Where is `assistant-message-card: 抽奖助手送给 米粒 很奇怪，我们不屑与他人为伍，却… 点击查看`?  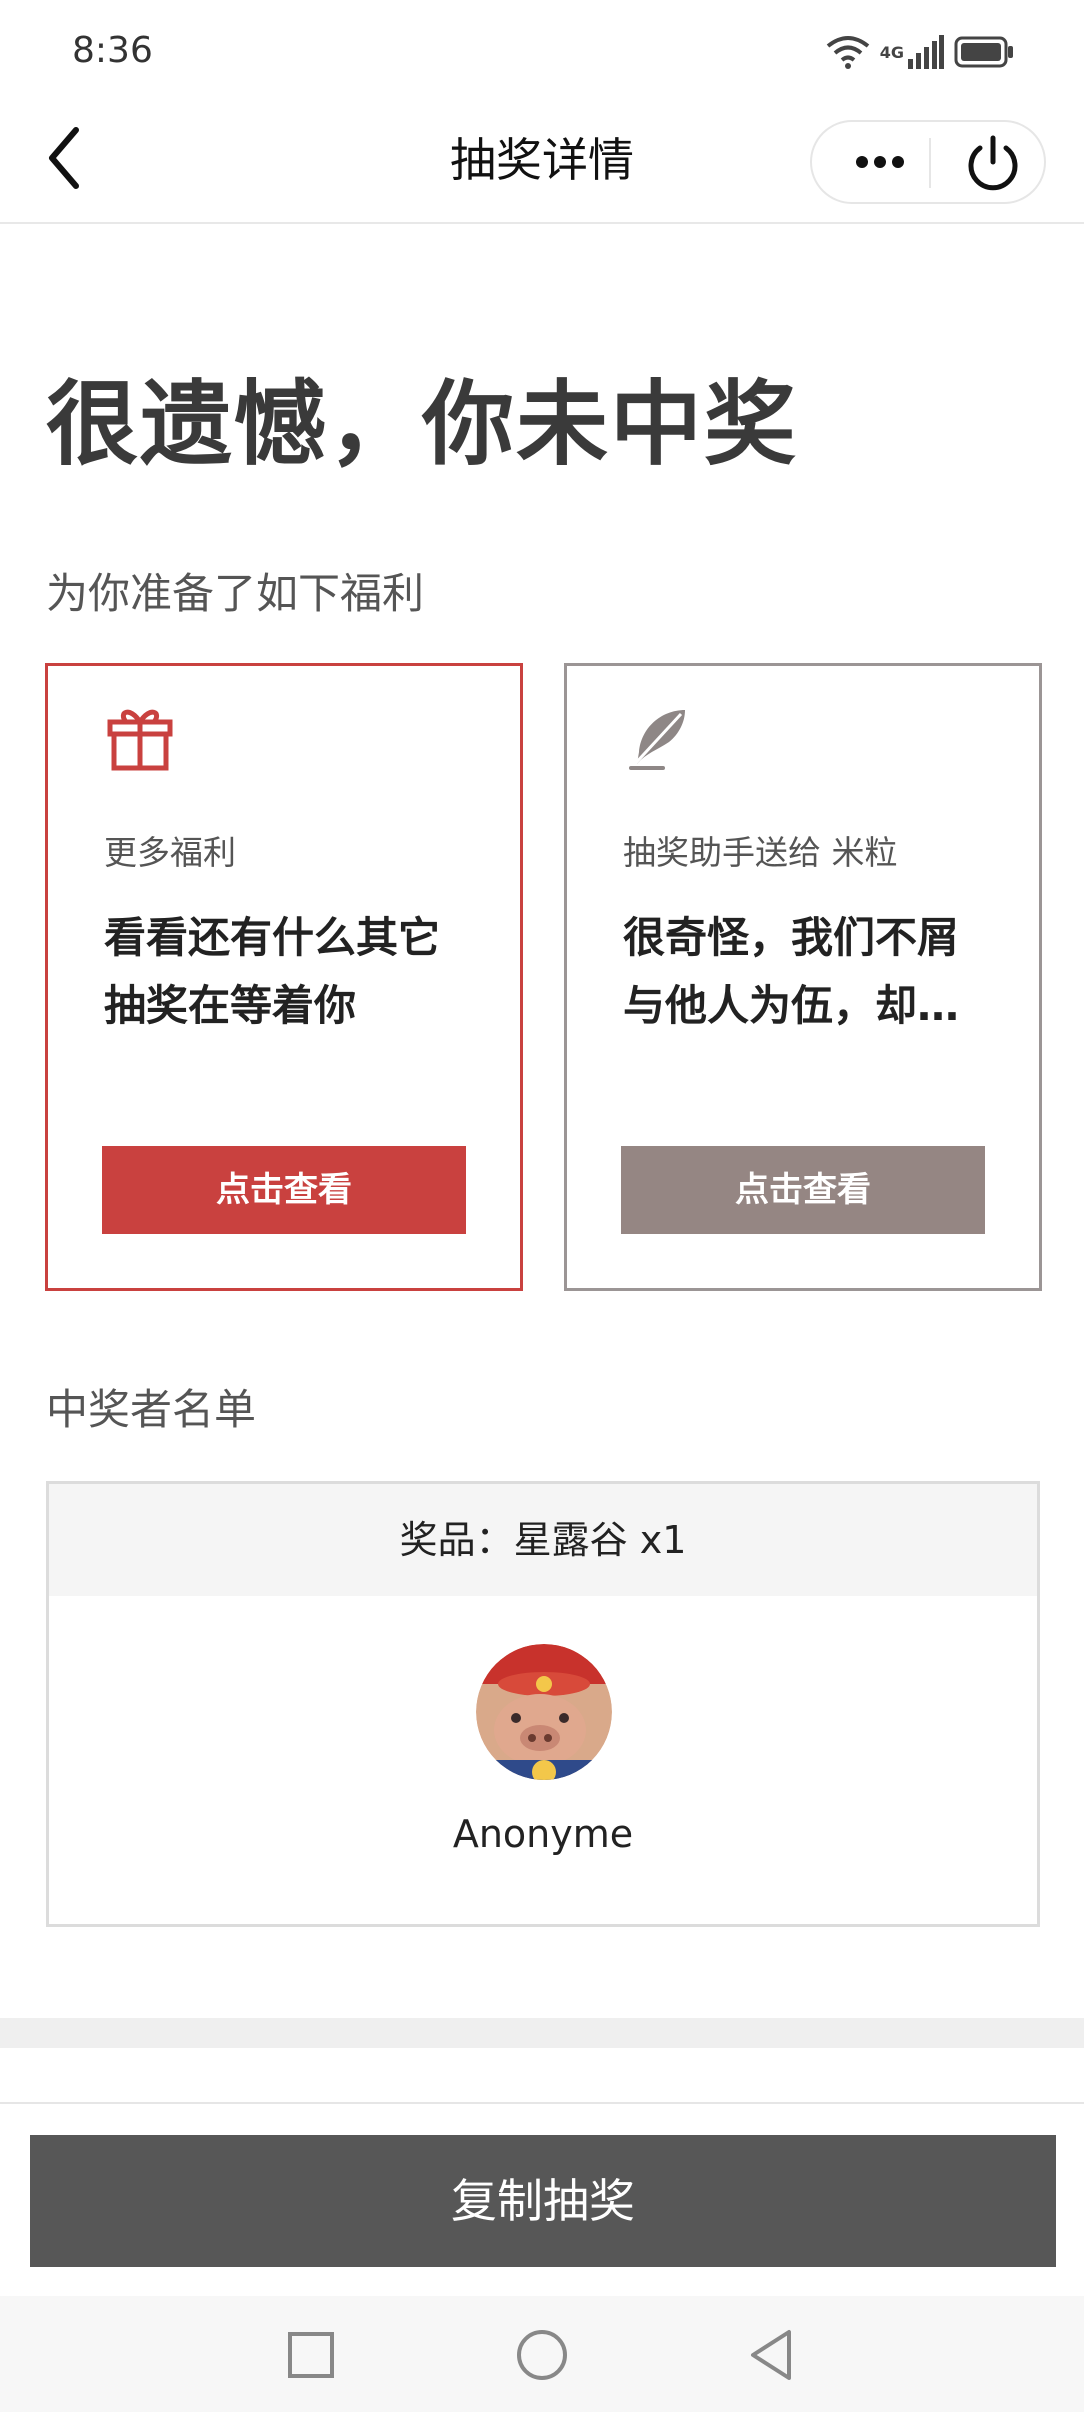 assistant-message-card: 抽奖助手送给 米粒 很奇怪，我们不屑与他人为伍，却… 点击查看 is located at coordinates (803, 977).